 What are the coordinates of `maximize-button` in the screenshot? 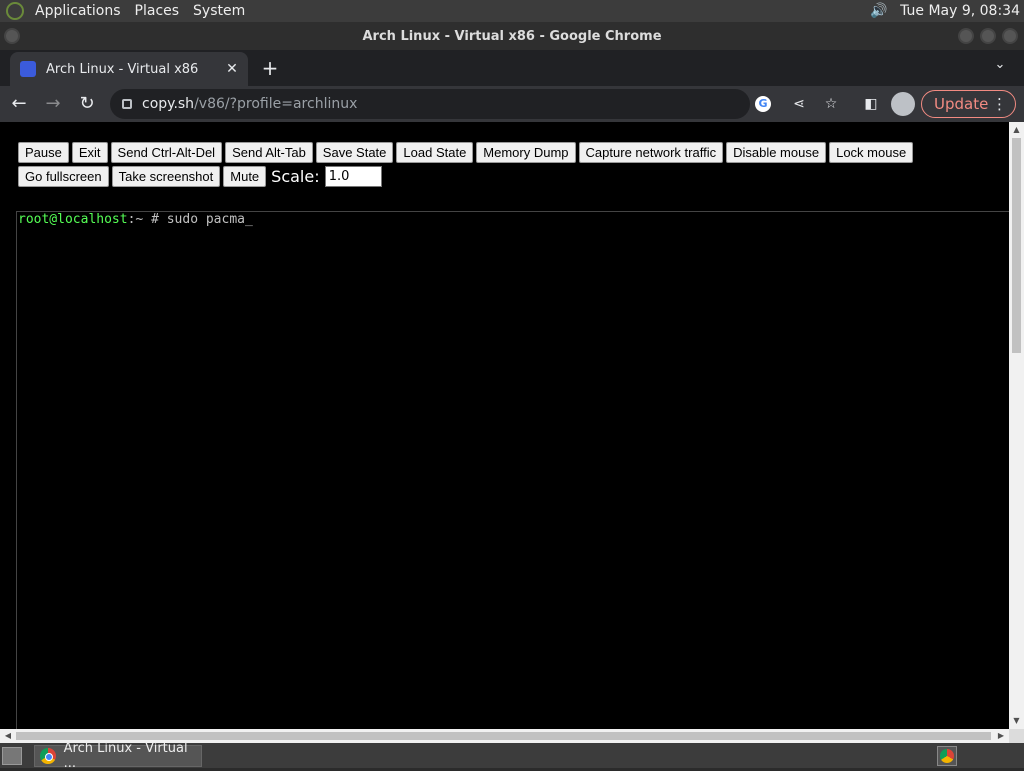 It's located at (988, 36).